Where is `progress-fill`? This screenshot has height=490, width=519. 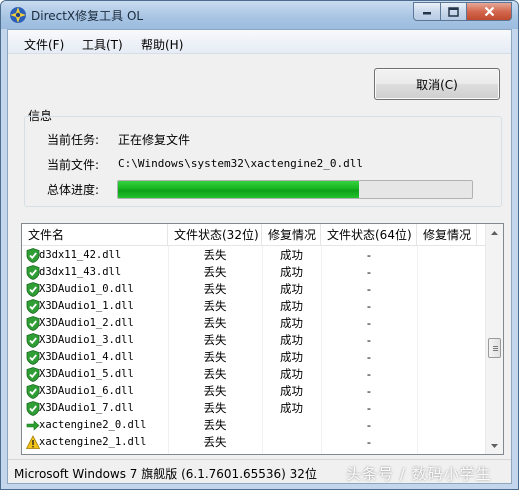
progress-fill is located at coordinates (238, 189).